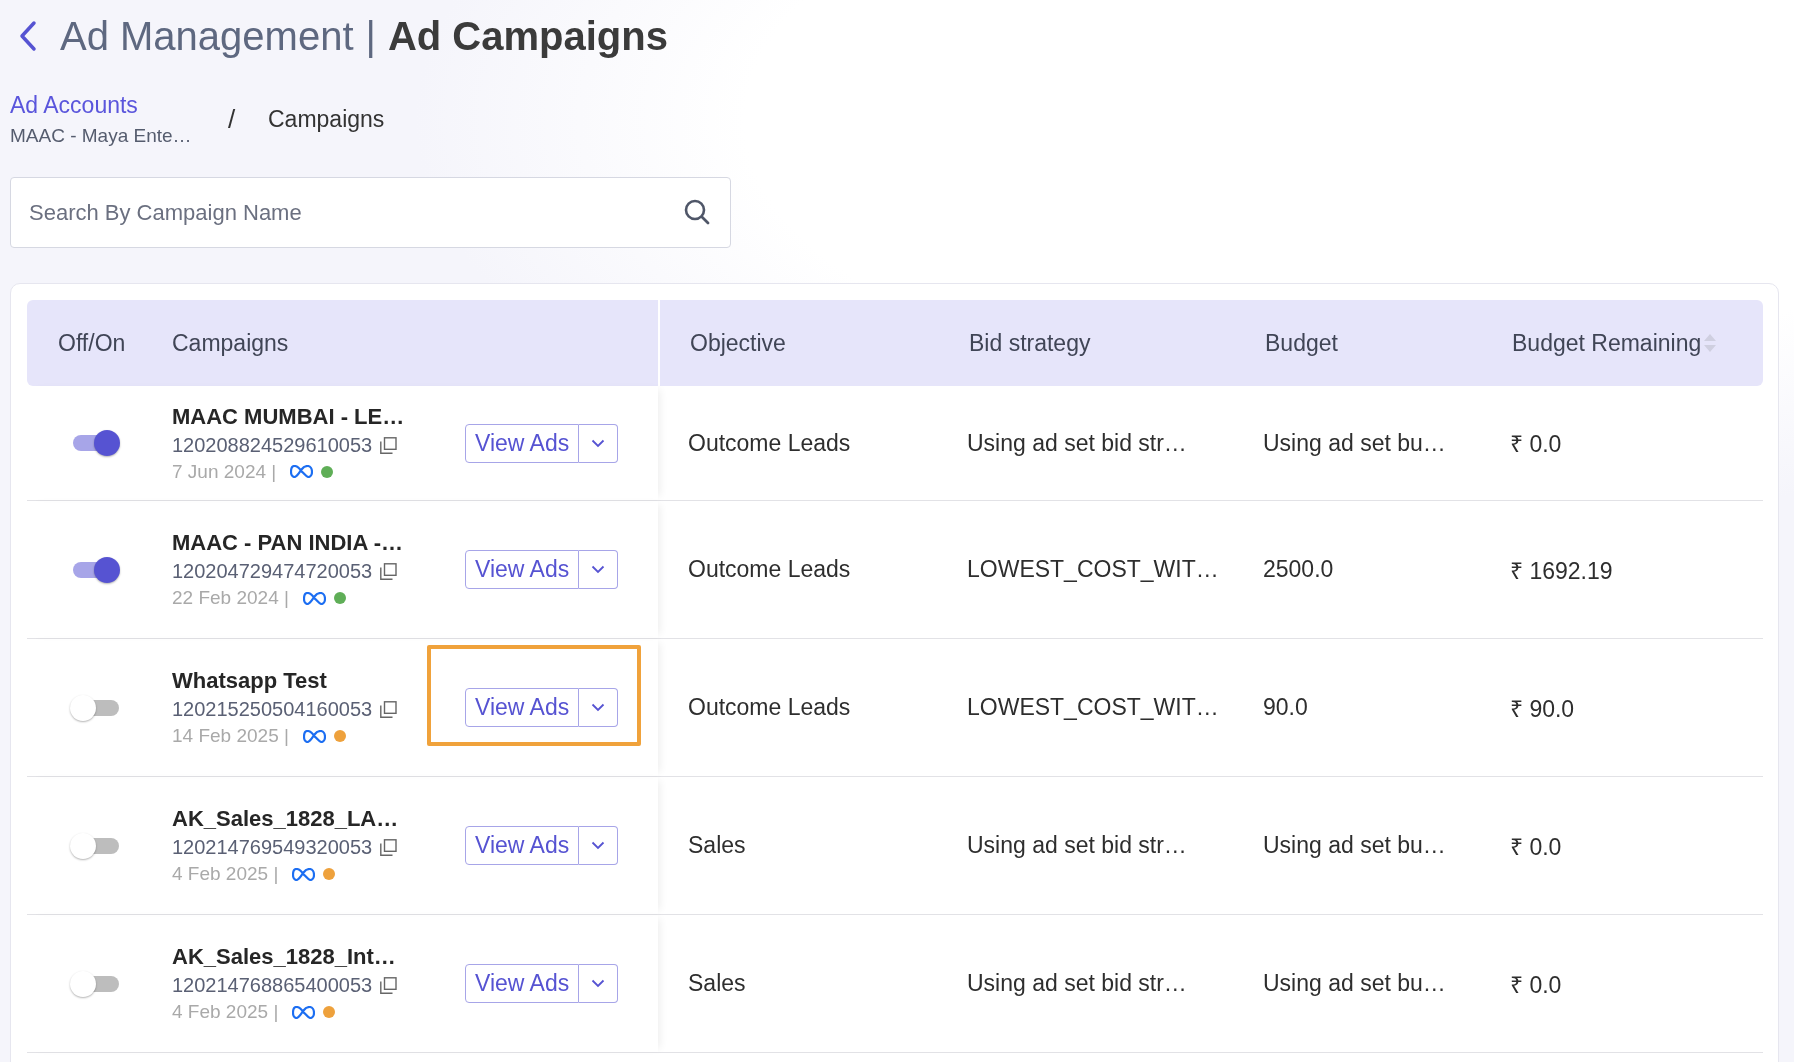 This screenshot has width=1794, height=1062. Describe the element at coordinates (1615, 343) in the screenshot. I see `column-header: Budget Remaining` at that location.